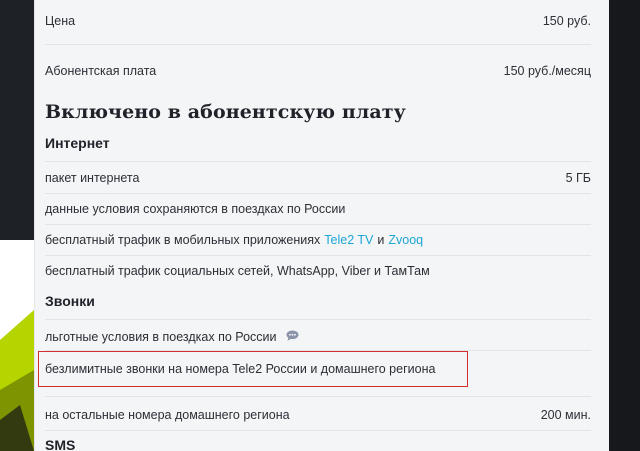  Describe the element at coordinates (167, 415) in the screenshot. I see `calls-other-label: на остальные номера домашнего региона` at that location.